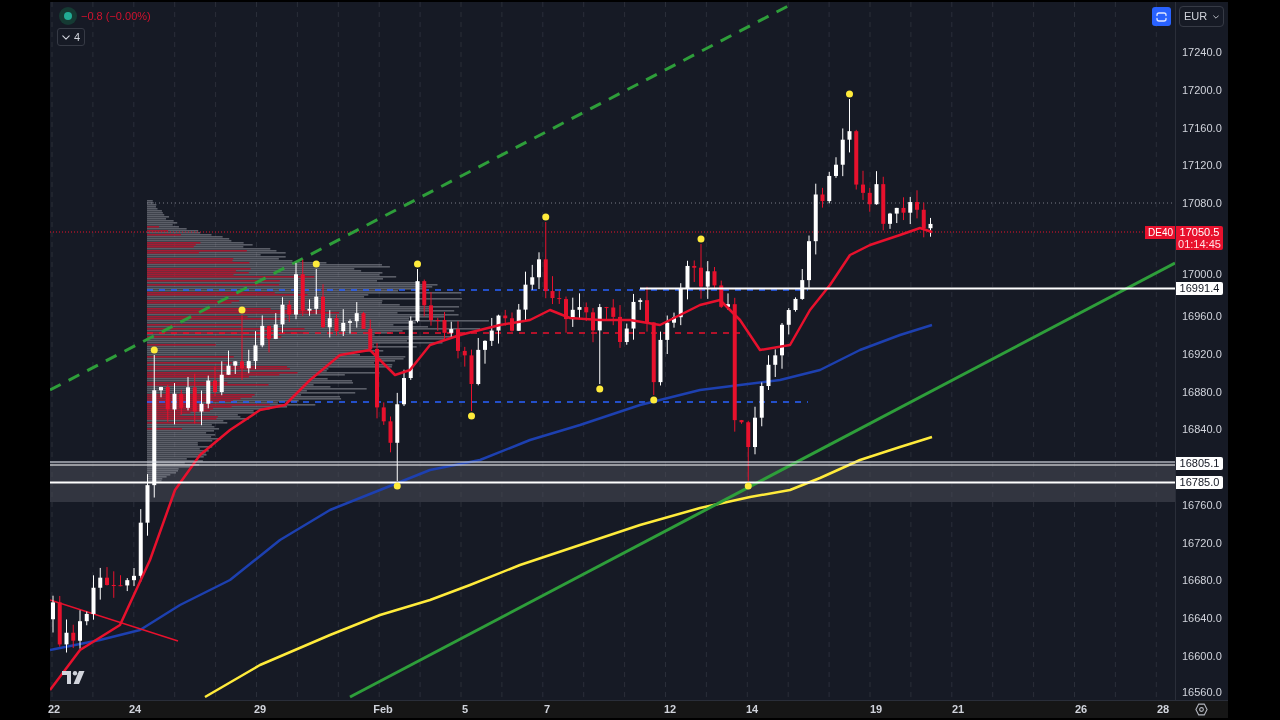 This screenshot has height=720, width=1280. I want to click on chevron-down-icon, so click(1216, 16).